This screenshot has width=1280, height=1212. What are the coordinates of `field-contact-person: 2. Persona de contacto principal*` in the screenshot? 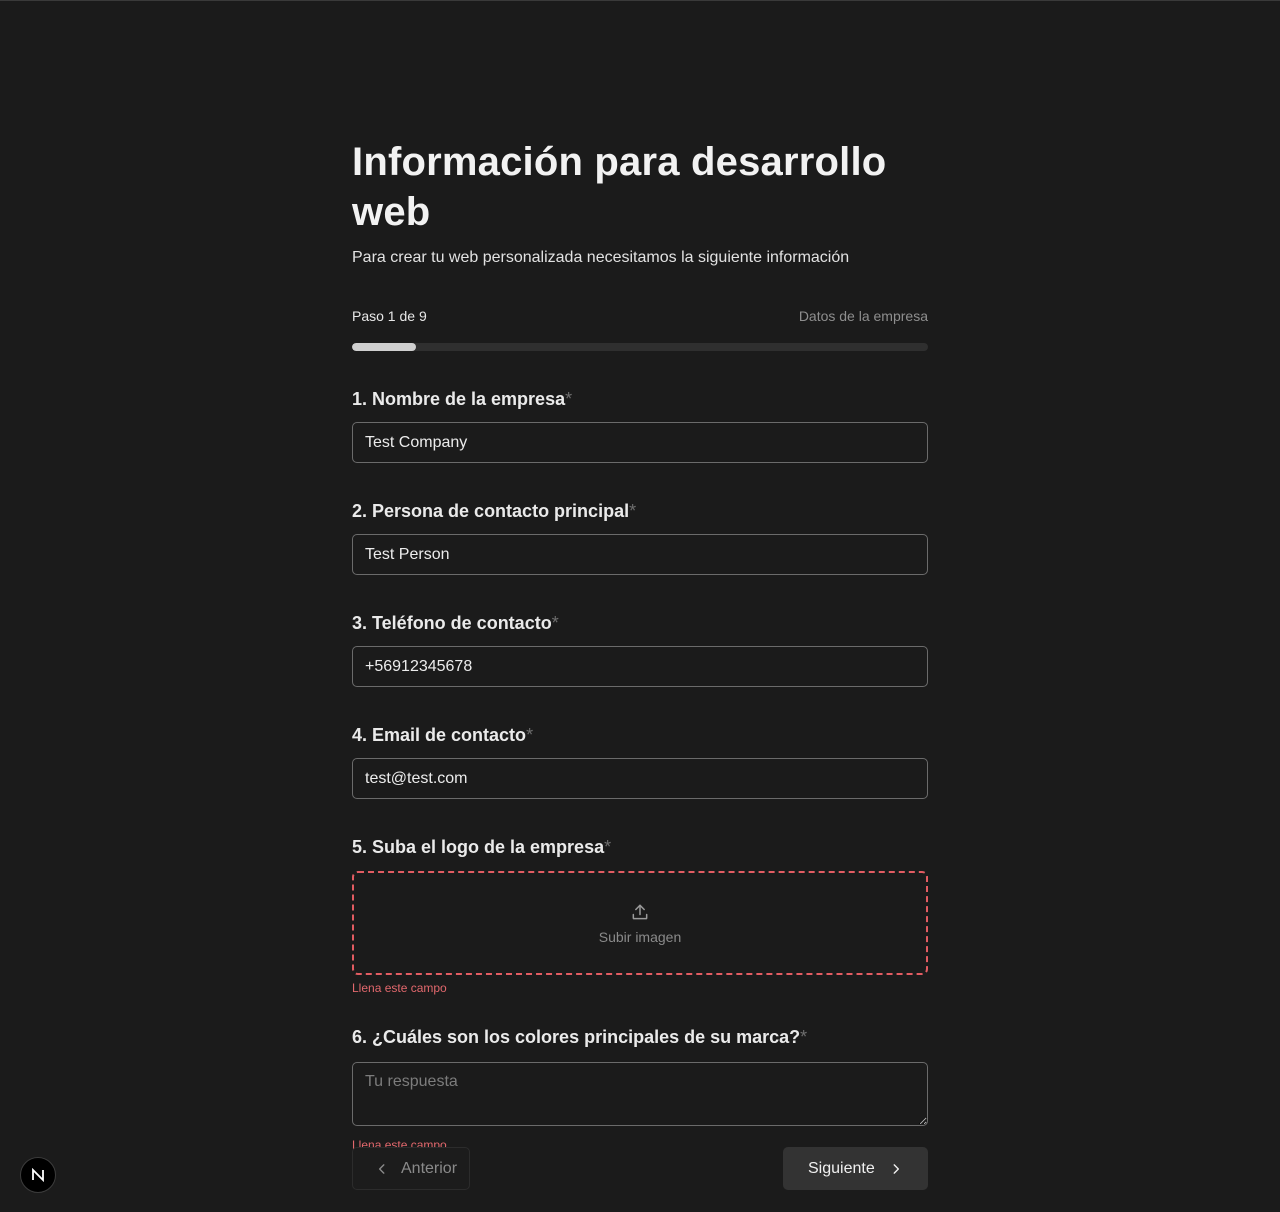 It's located at (640, 537).